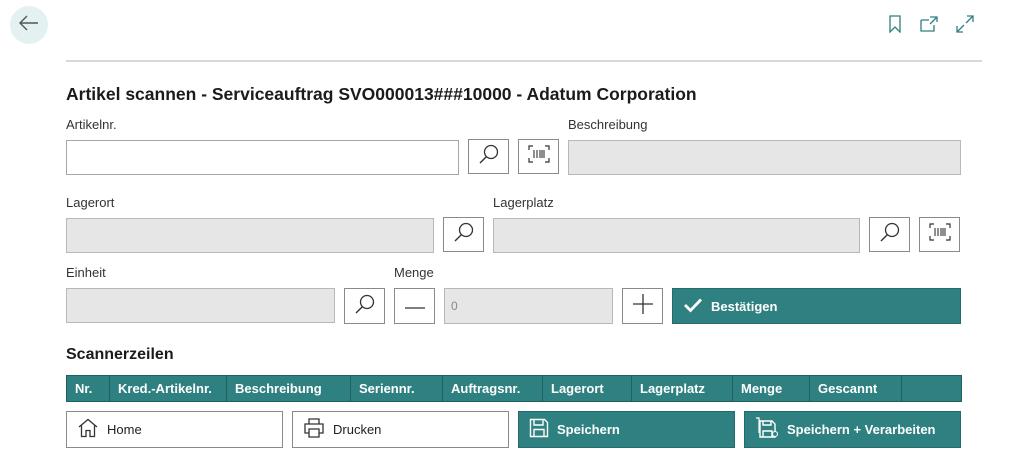 The image size is (1024, 474). Describe the element at coordinates (931, 388) in the screenshot. I see `column-header-extra` at that location.